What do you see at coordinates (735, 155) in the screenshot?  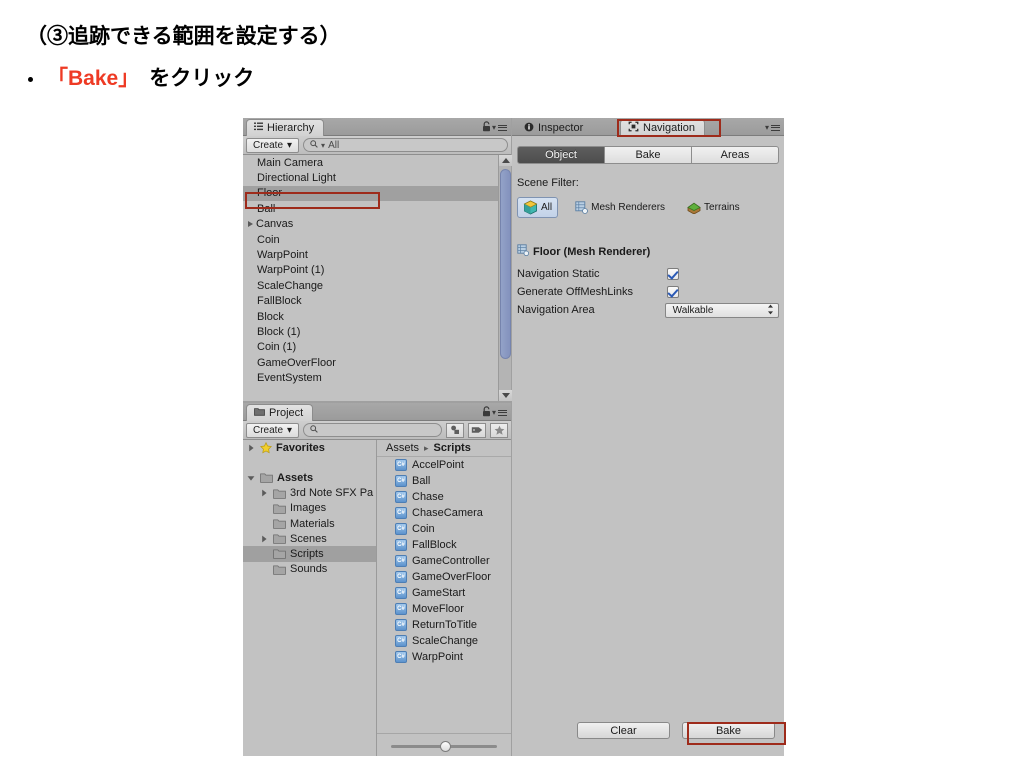 I see `mode-tab-areas: Areas` at bounding box center [735, 155].